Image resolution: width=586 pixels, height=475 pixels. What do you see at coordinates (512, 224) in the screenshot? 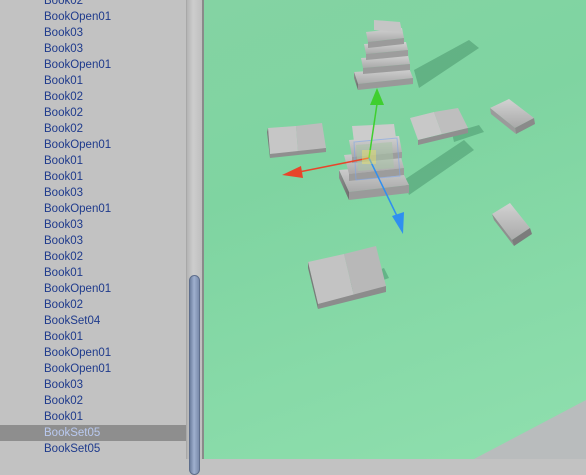
I see `closed-book-right` at bounding box center [512, 224].